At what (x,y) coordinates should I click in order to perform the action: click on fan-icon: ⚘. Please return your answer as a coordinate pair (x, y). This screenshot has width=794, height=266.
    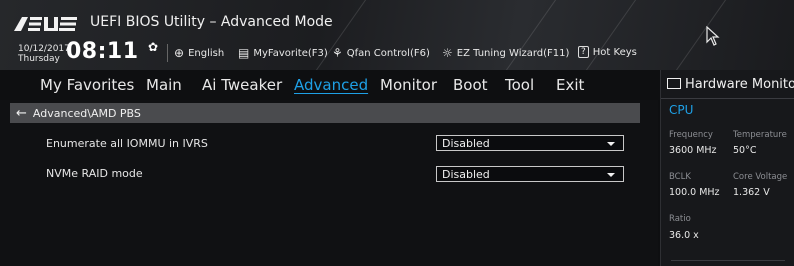
    Looking at the image, I should click on (337, 53).